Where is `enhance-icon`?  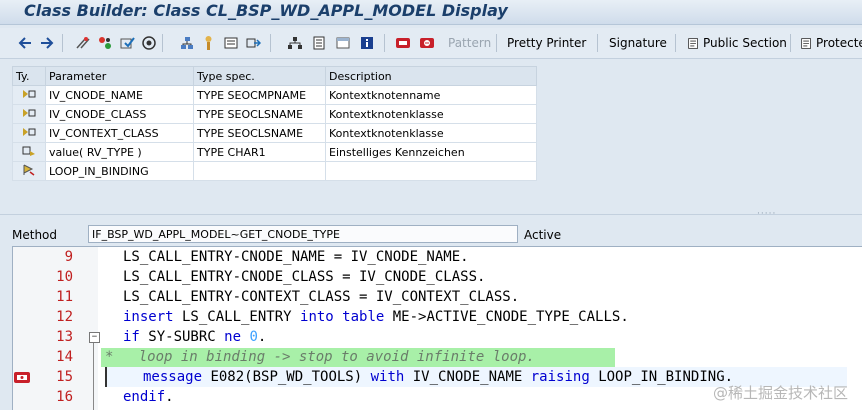 enhance-icon is located at coordinates (253, 43).